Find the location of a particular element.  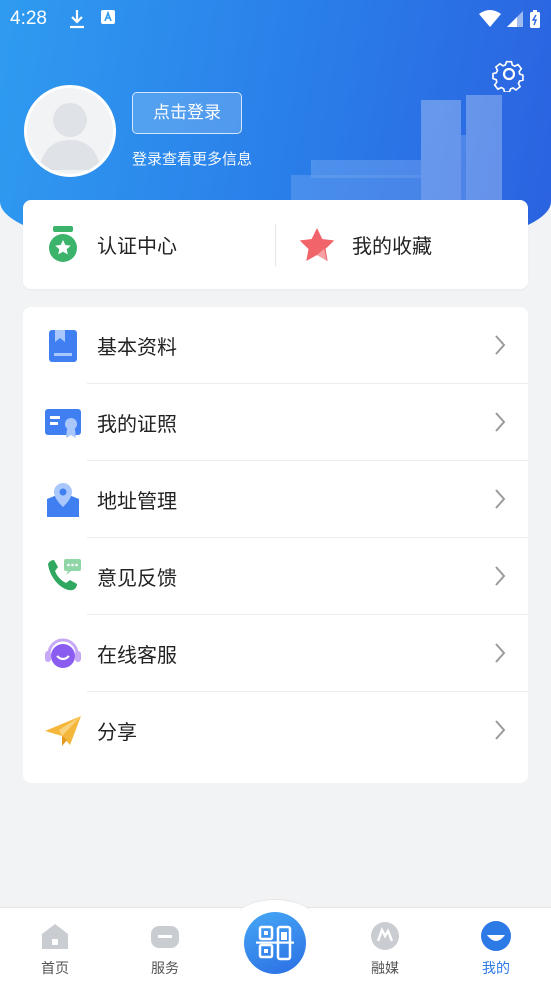

location-pin-icon is located at coordinates (63, 500).